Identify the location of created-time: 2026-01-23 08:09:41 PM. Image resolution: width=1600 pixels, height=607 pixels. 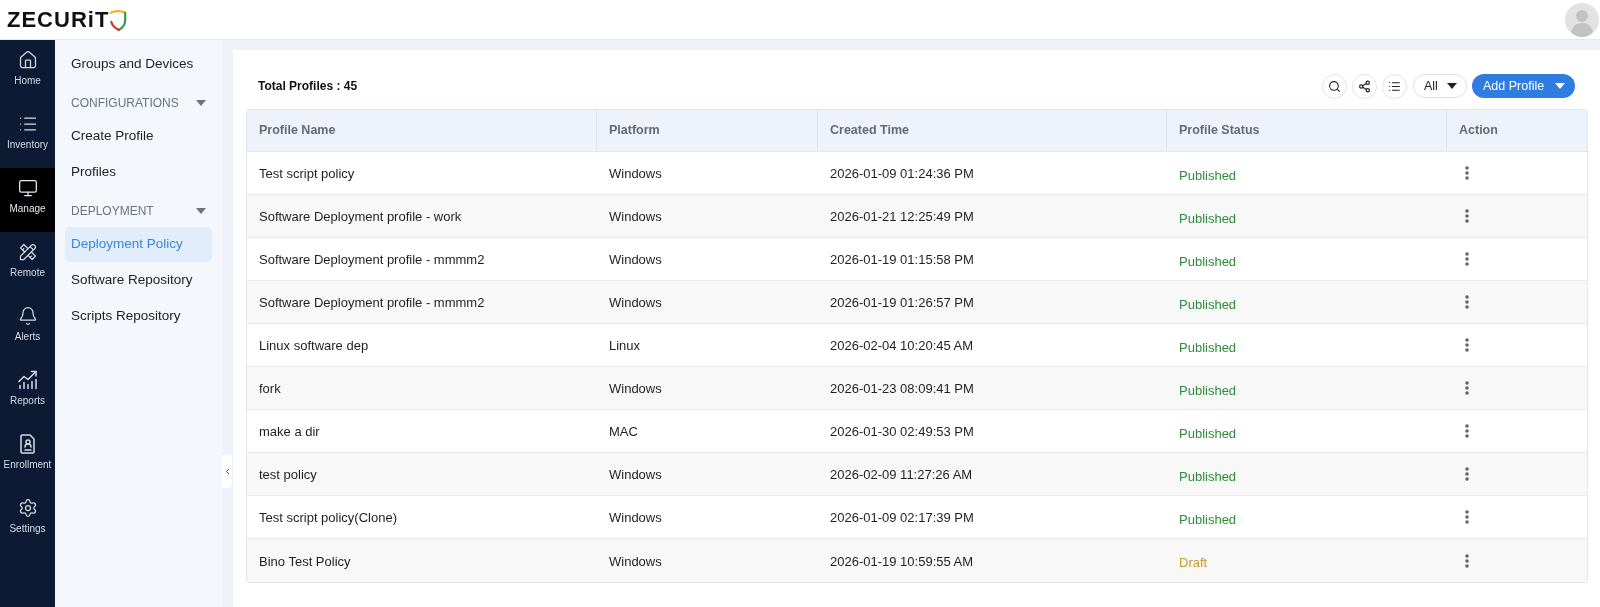
(902, 388).